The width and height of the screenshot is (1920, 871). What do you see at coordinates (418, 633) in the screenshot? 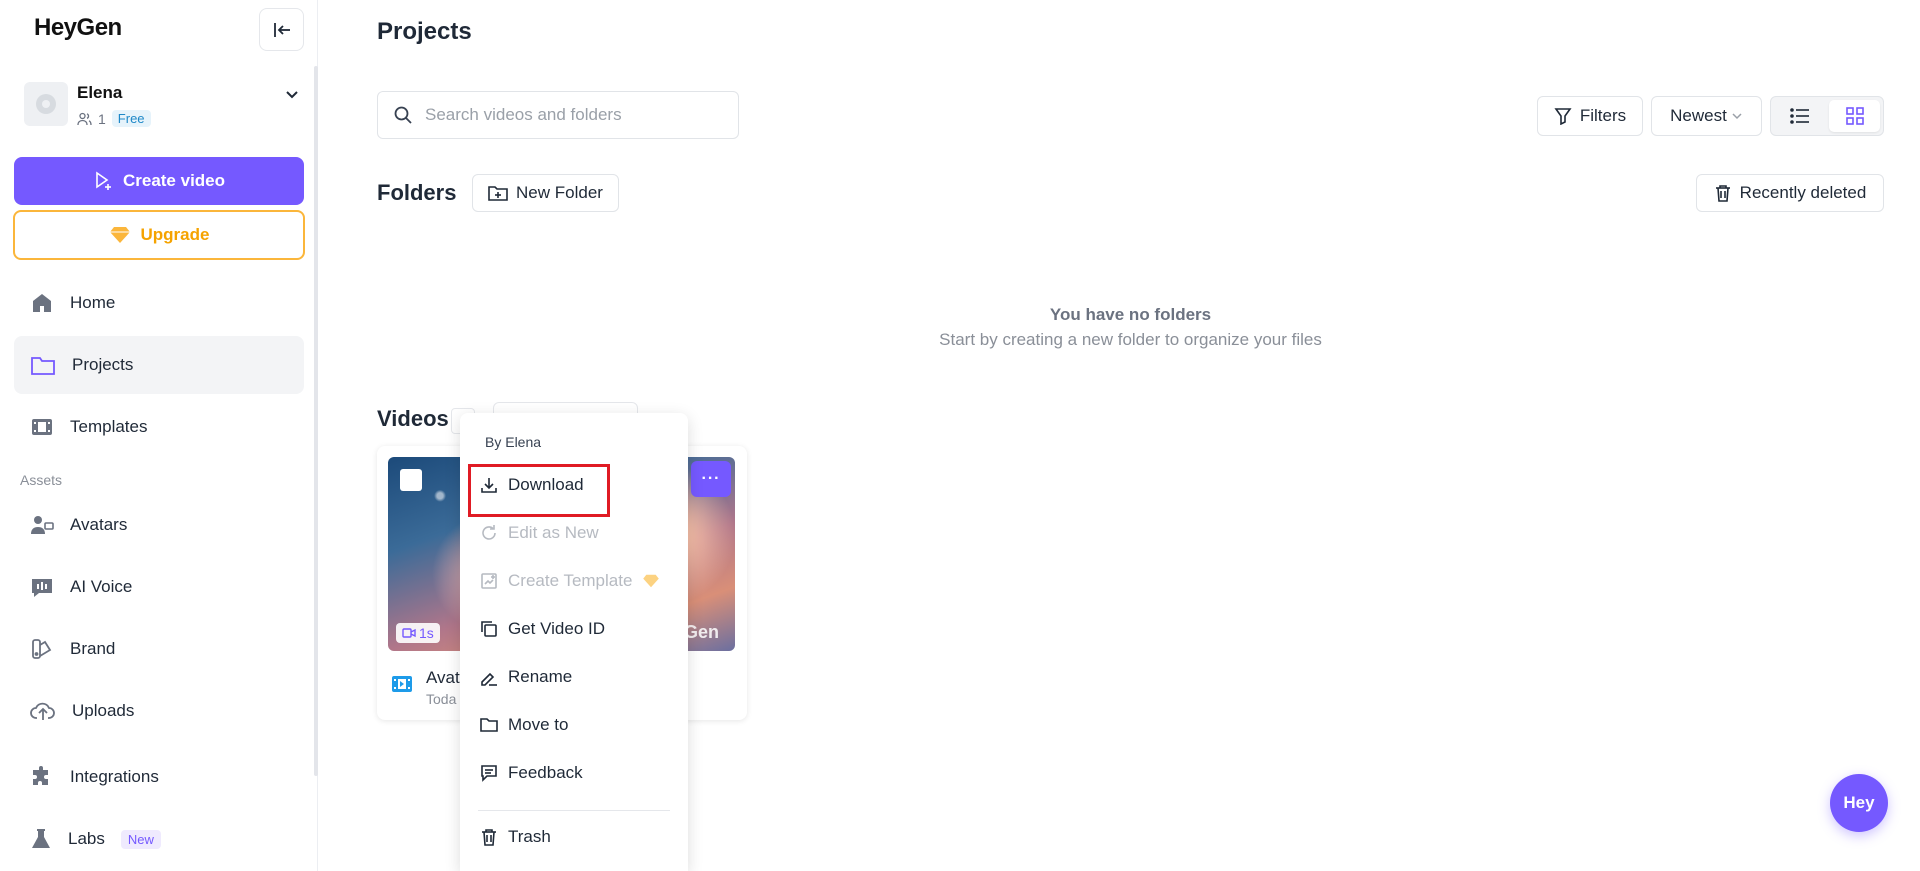
I see `video-duration: 1s` at bounding box center [418, 633].